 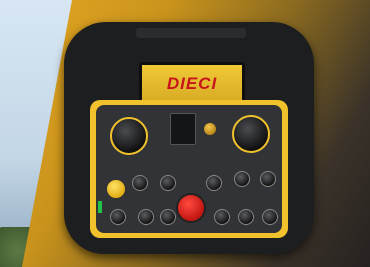 What do you see at coordinates (116, 189) in the screenshot?
I see `yellow-horn-button` at bounding box center [116, 189].